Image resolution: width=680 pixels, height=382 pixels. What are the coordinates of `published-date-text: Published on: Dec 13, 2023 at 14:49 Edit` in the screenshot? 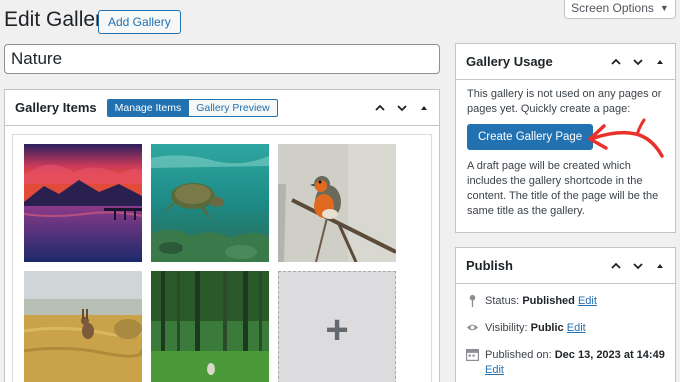 It's located at (575, 363).